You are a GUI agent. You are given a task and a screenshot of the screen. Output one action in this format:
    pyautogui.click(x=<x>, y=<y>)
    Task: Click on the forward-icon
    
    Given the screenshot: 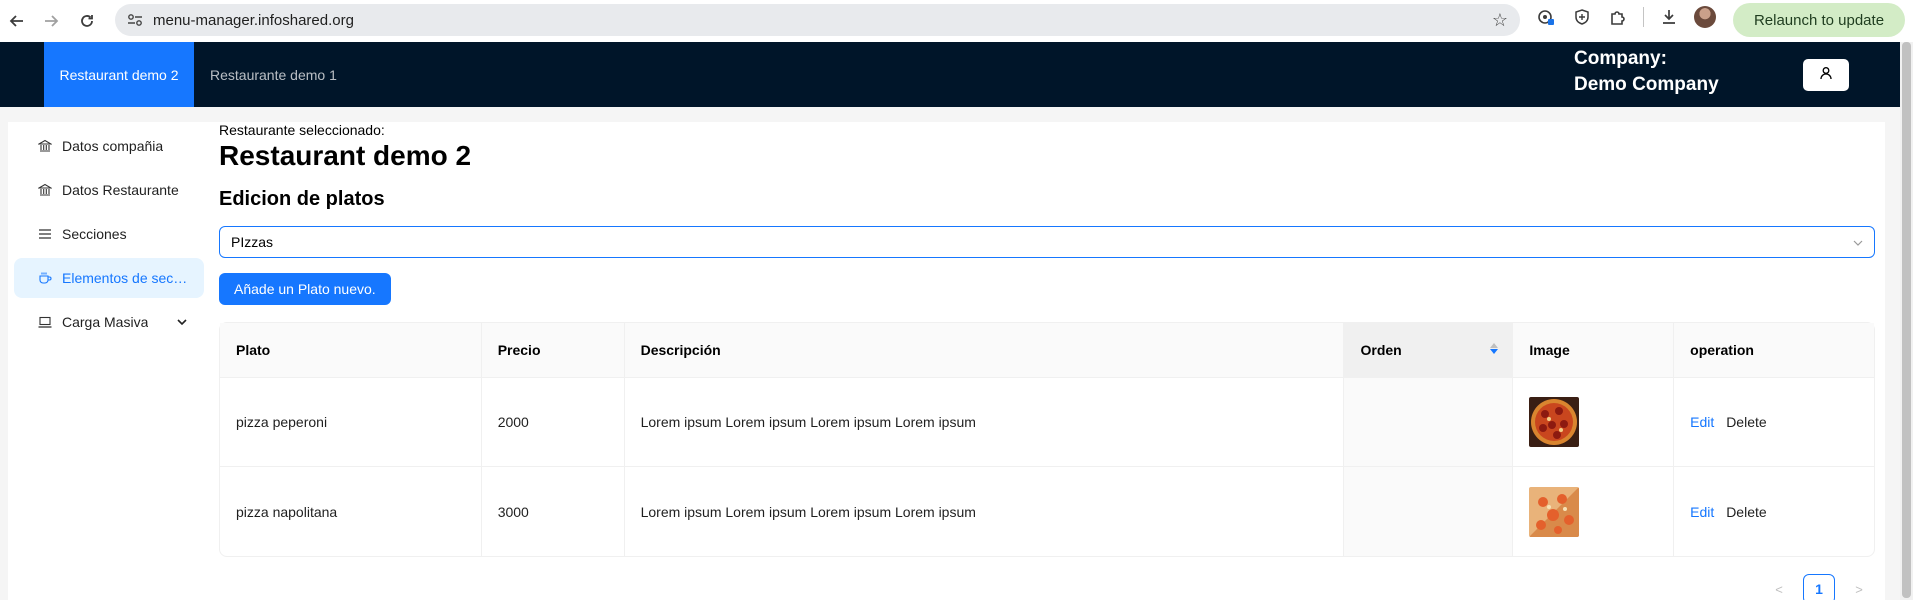 What is the action you would take?
    pyautogui.click(x=51, y=21)
    